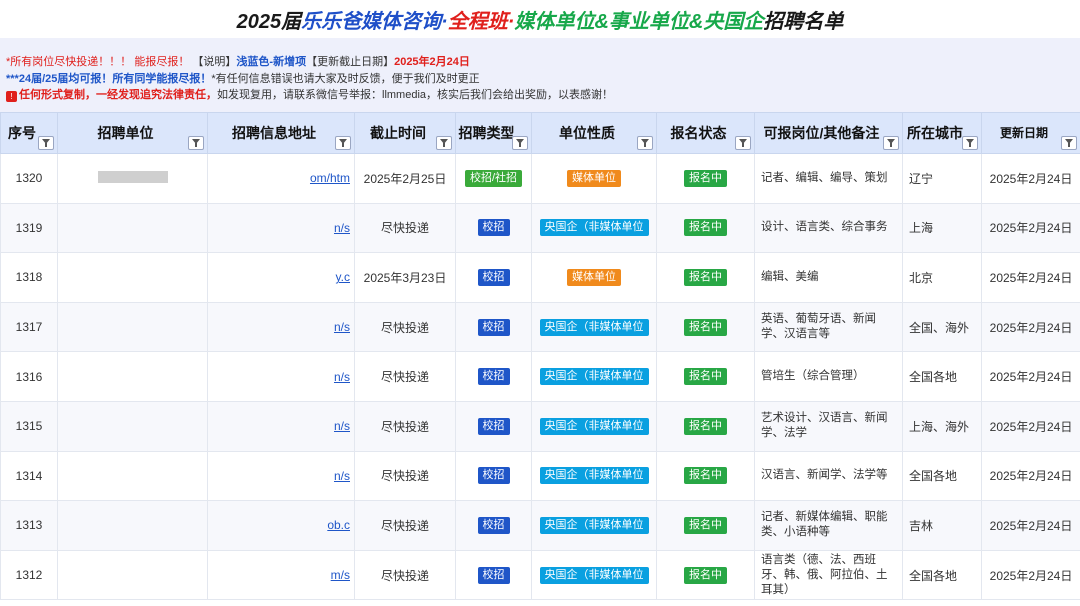 This screenshot has height=606, width=1080. Describe the element at coordinates (705, 133) in the screenshot. I see `header-col-status: 报名状态` at that location.